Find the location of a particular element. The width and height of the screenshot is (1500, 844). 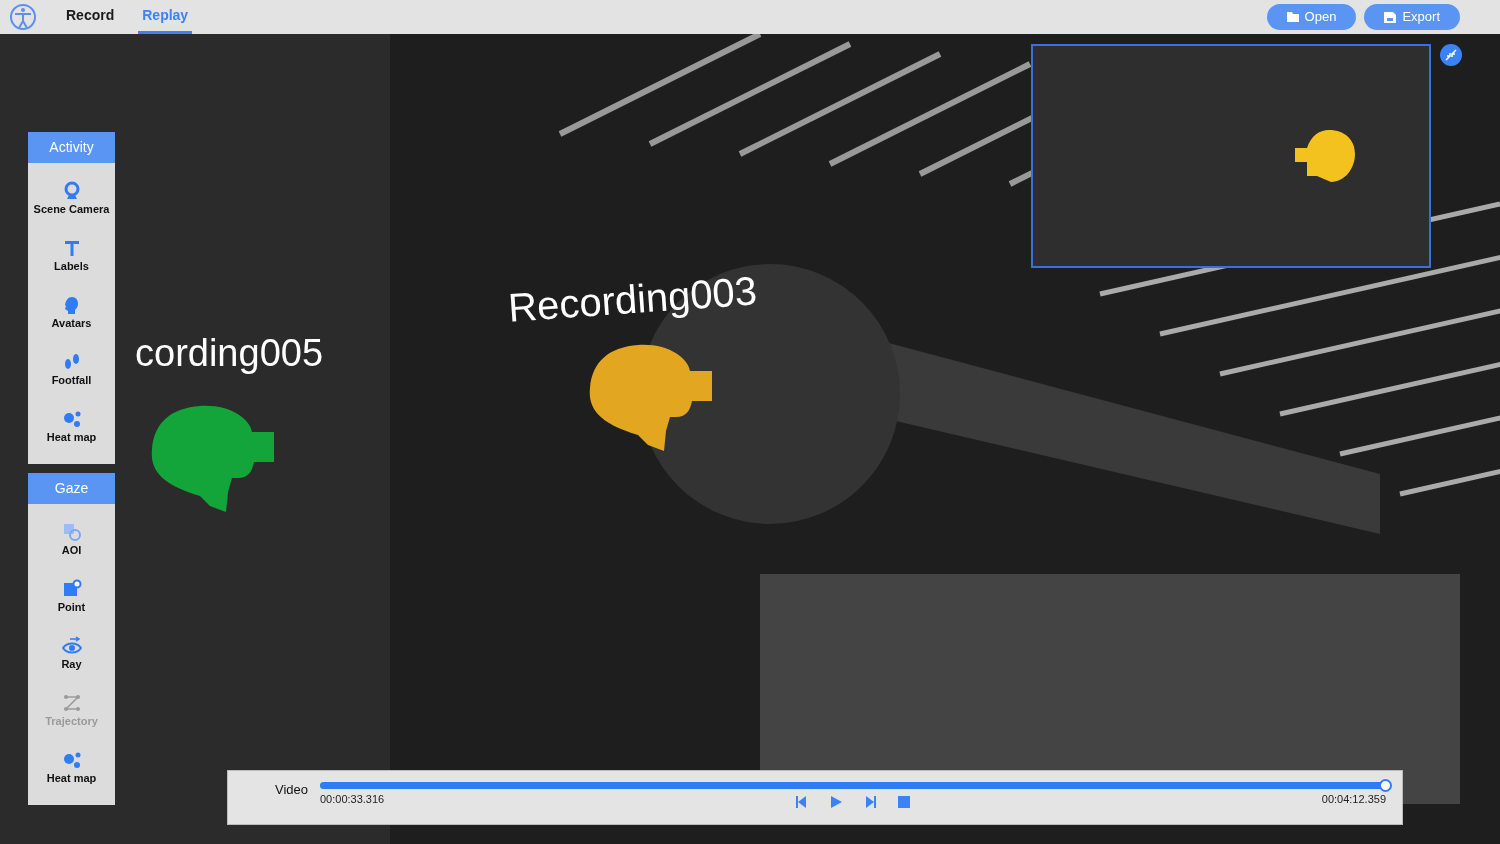

tool-item: Scene Camera is located at coordinates (71, 199).